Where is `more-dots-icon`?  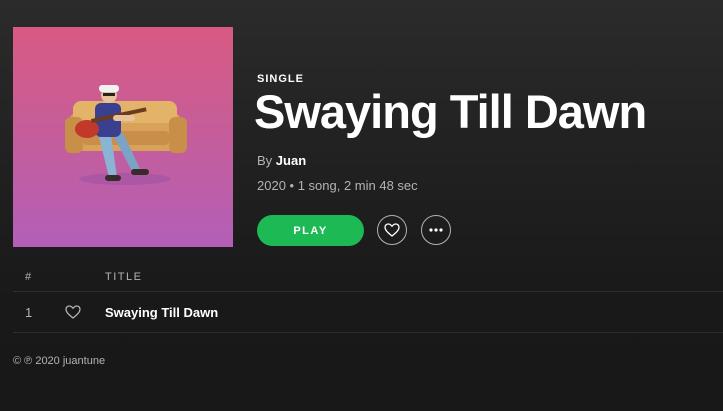 more-dots-icon is located at coordinates (436, 230).